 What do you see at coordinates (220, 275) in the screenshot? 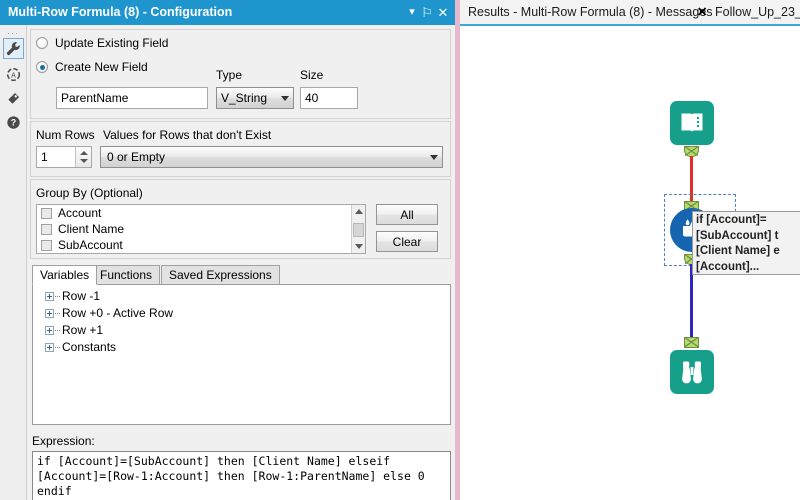
I see `tab-saved-expressions: Saved Expressions` at bounding box center [220, 275].